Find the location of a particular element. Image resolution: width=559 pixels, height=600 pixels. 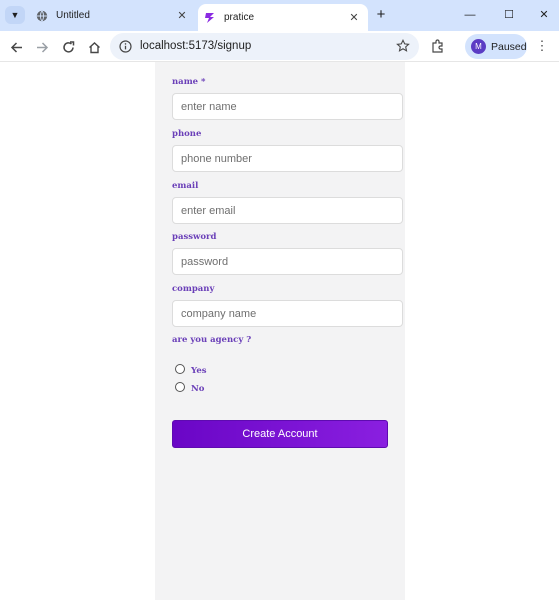

tab-title: pratice is located at coordinates (239, 17).